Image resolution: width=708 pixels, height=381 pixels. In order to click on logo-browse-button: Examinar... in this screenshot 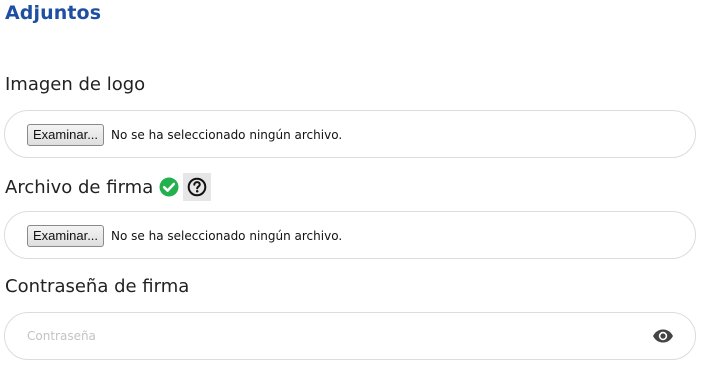, I will do `click(66, 135)`.